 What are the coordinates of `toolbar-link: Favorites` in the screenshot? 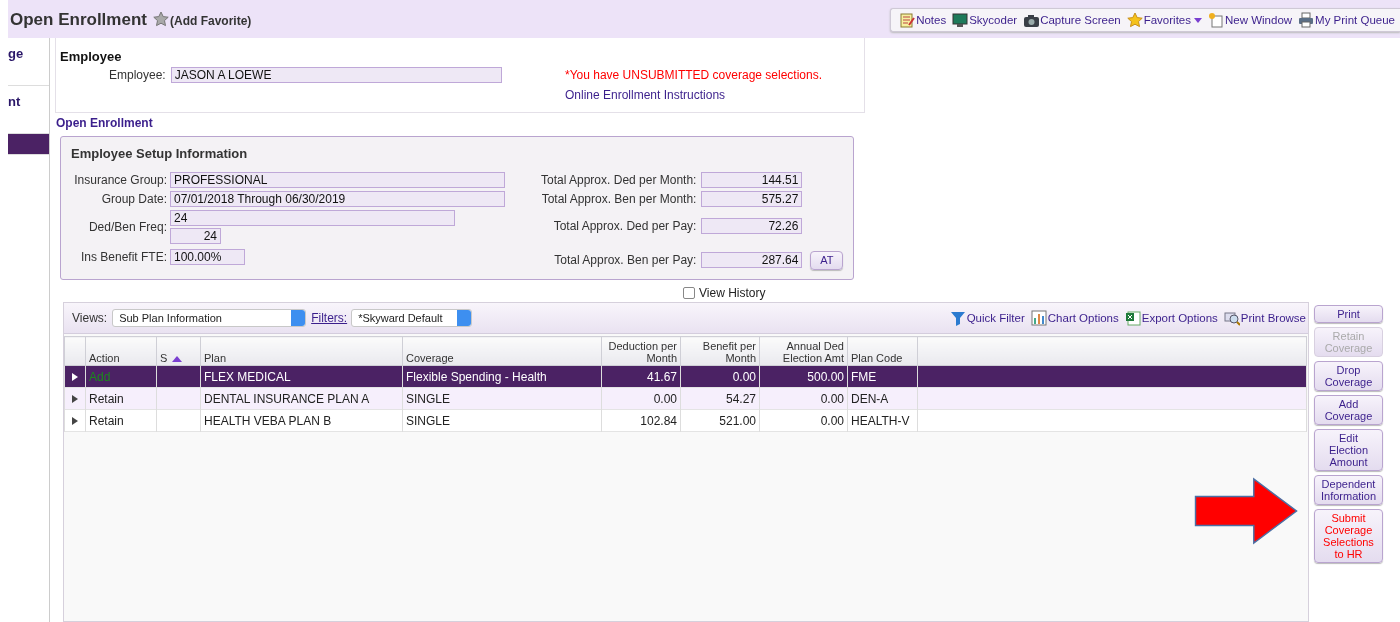 It's located at (1167, 20).